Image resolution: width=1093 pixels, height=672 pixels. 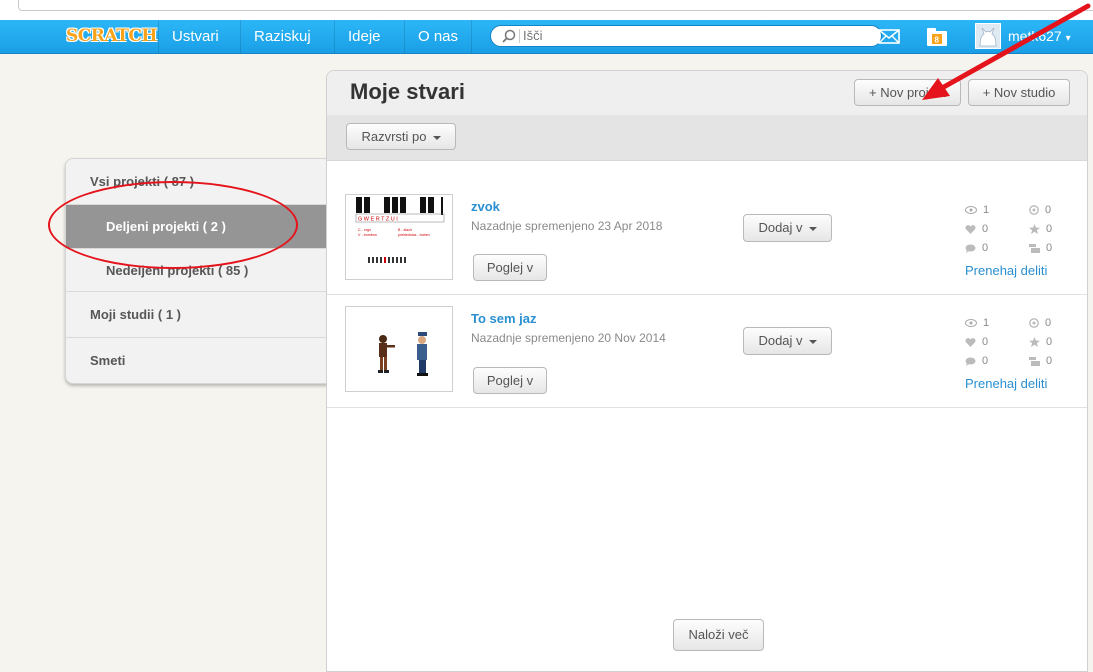 I want to click on svg-text: 8, so click(x=937, y=40).